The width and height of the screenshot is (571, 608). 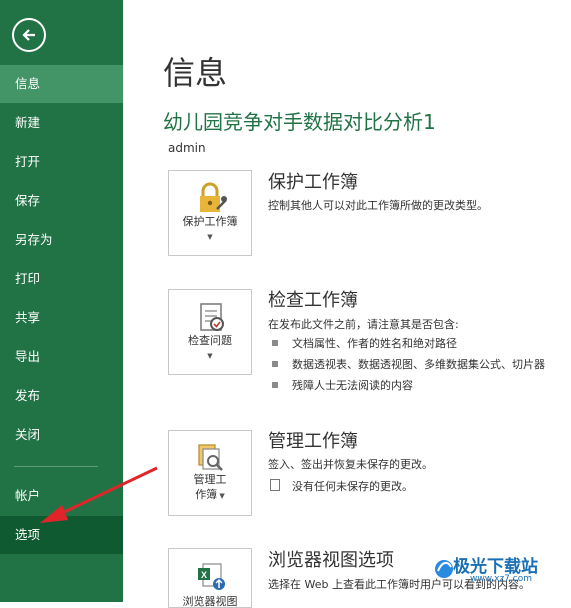 What do you see at coordinates (99, 494) in the screenshot?
I see `annotation-arrow` at bounding box center [99, 494].